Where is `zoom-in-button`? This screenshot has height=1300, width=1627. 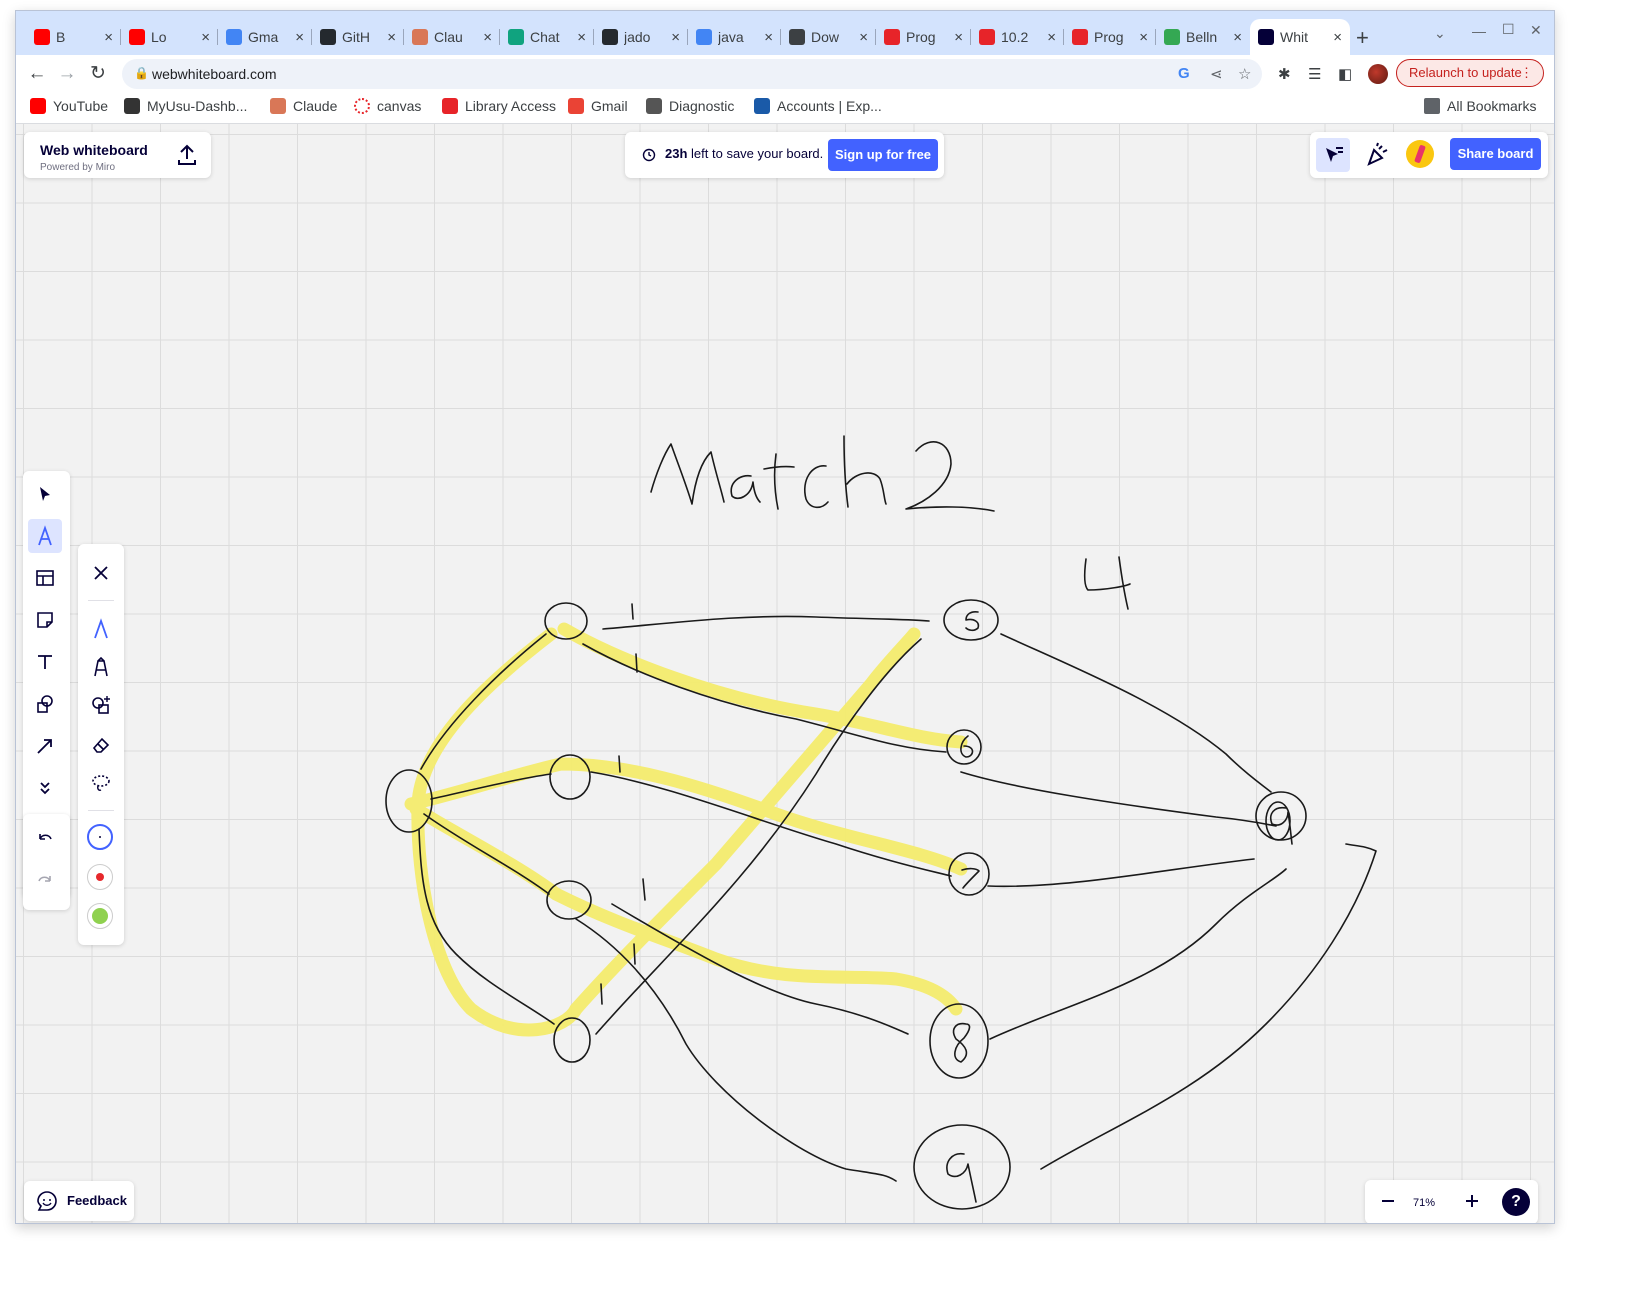
zoom-in-button is located at coordinates (1472, 1201).